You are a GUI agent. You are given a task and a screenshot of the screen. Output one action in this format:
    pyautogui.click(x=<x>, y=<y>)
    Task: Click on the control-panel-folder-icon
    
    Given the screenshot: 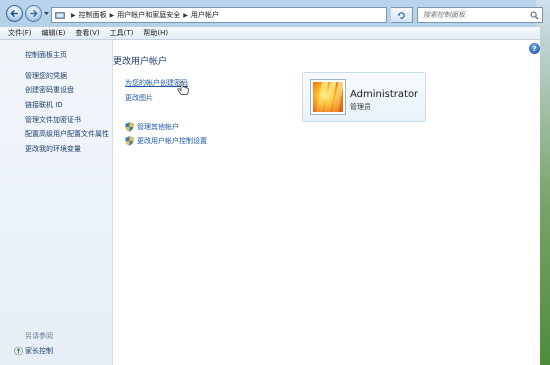 What is the action you would take?
    pyautogui.click(x=60, y=15)
    